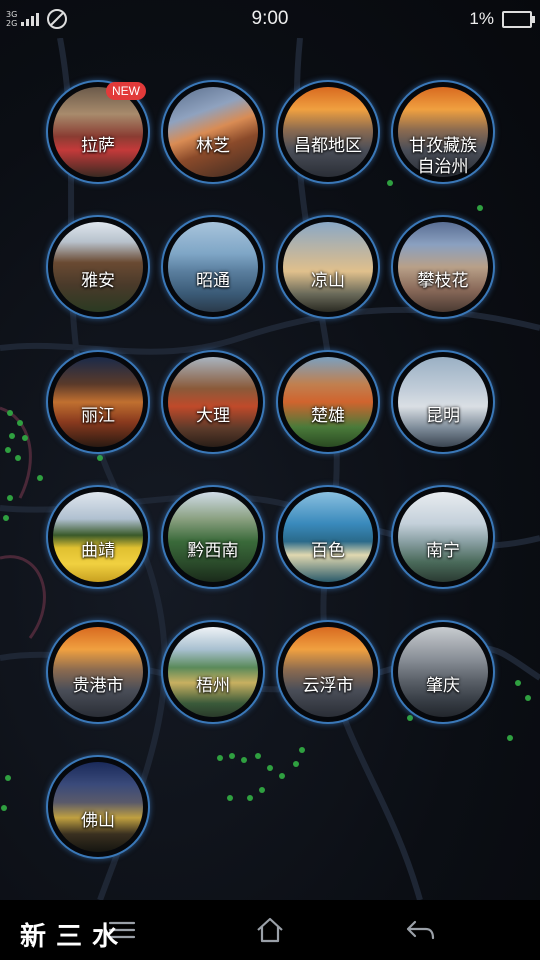 This screenshot has height=960, width=540. Describe the element at coordinates (328, 146) in the screenshot. I see `city-label: 昌都地区` at that location.